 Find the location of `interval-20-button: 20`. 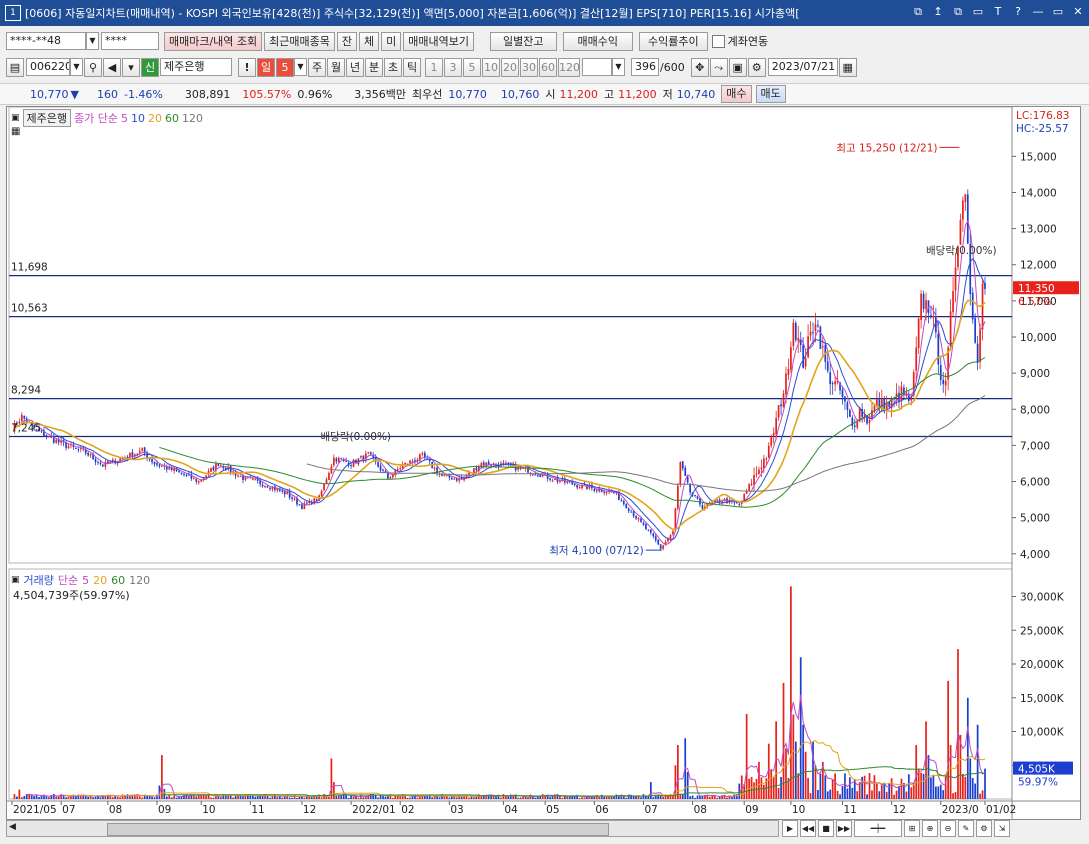

interval-20-button: 20 is located at coordinates (510, 67).